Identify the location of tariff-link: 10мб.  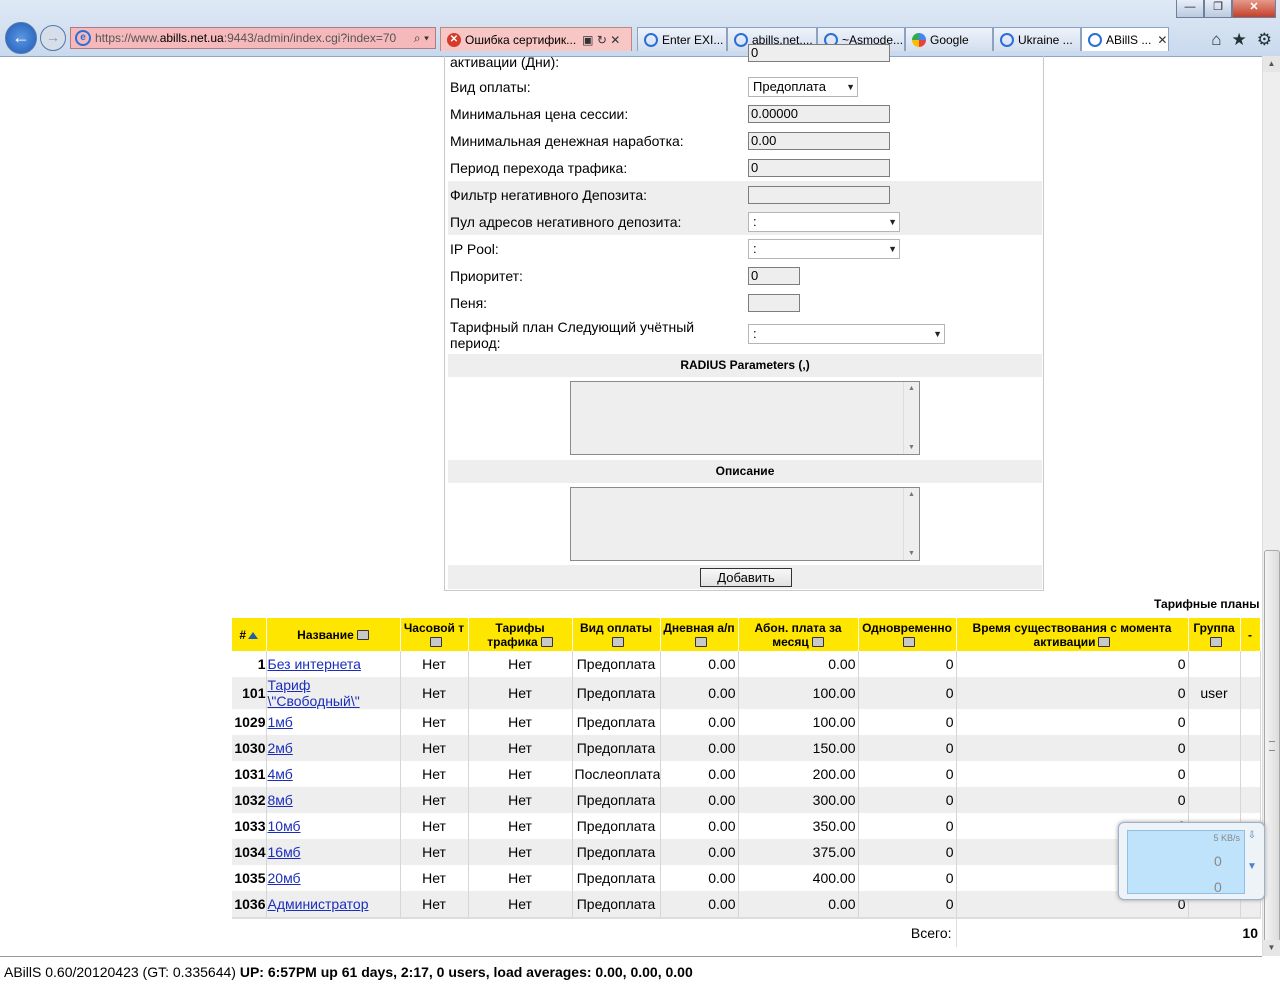
(284, 826).